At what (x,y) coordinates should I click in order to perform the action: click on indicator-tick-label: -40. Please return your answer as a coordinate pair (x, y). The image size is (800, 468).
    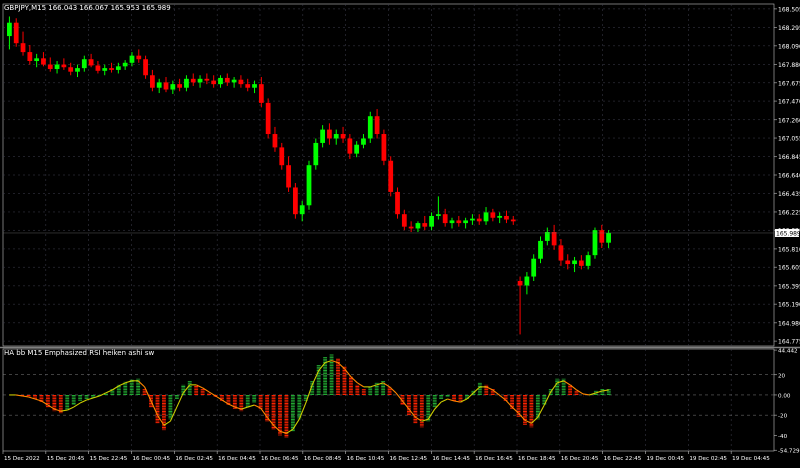
    Looking at the image, I should click on (783, 437).